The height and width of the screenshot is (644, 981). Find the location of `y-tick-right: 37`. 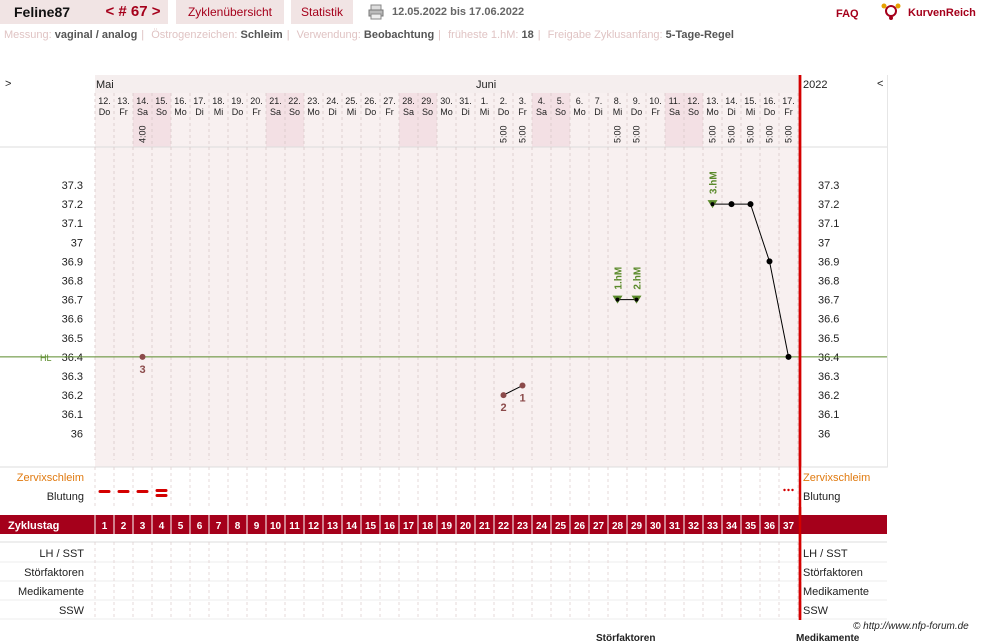

y-tick-right: 37 is located at coordinates (824, 243).